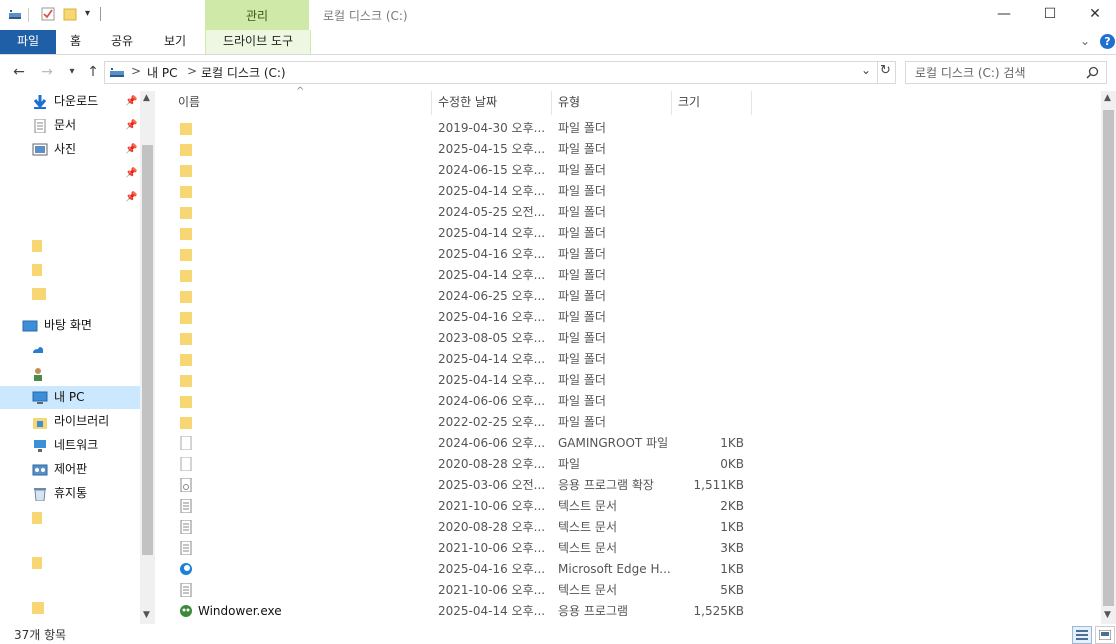 The image size is (1116, 644). Describe the element at coordinates (65, 101) in the screenshot. I see `nav-item-downloads: 다운로드` at that location.